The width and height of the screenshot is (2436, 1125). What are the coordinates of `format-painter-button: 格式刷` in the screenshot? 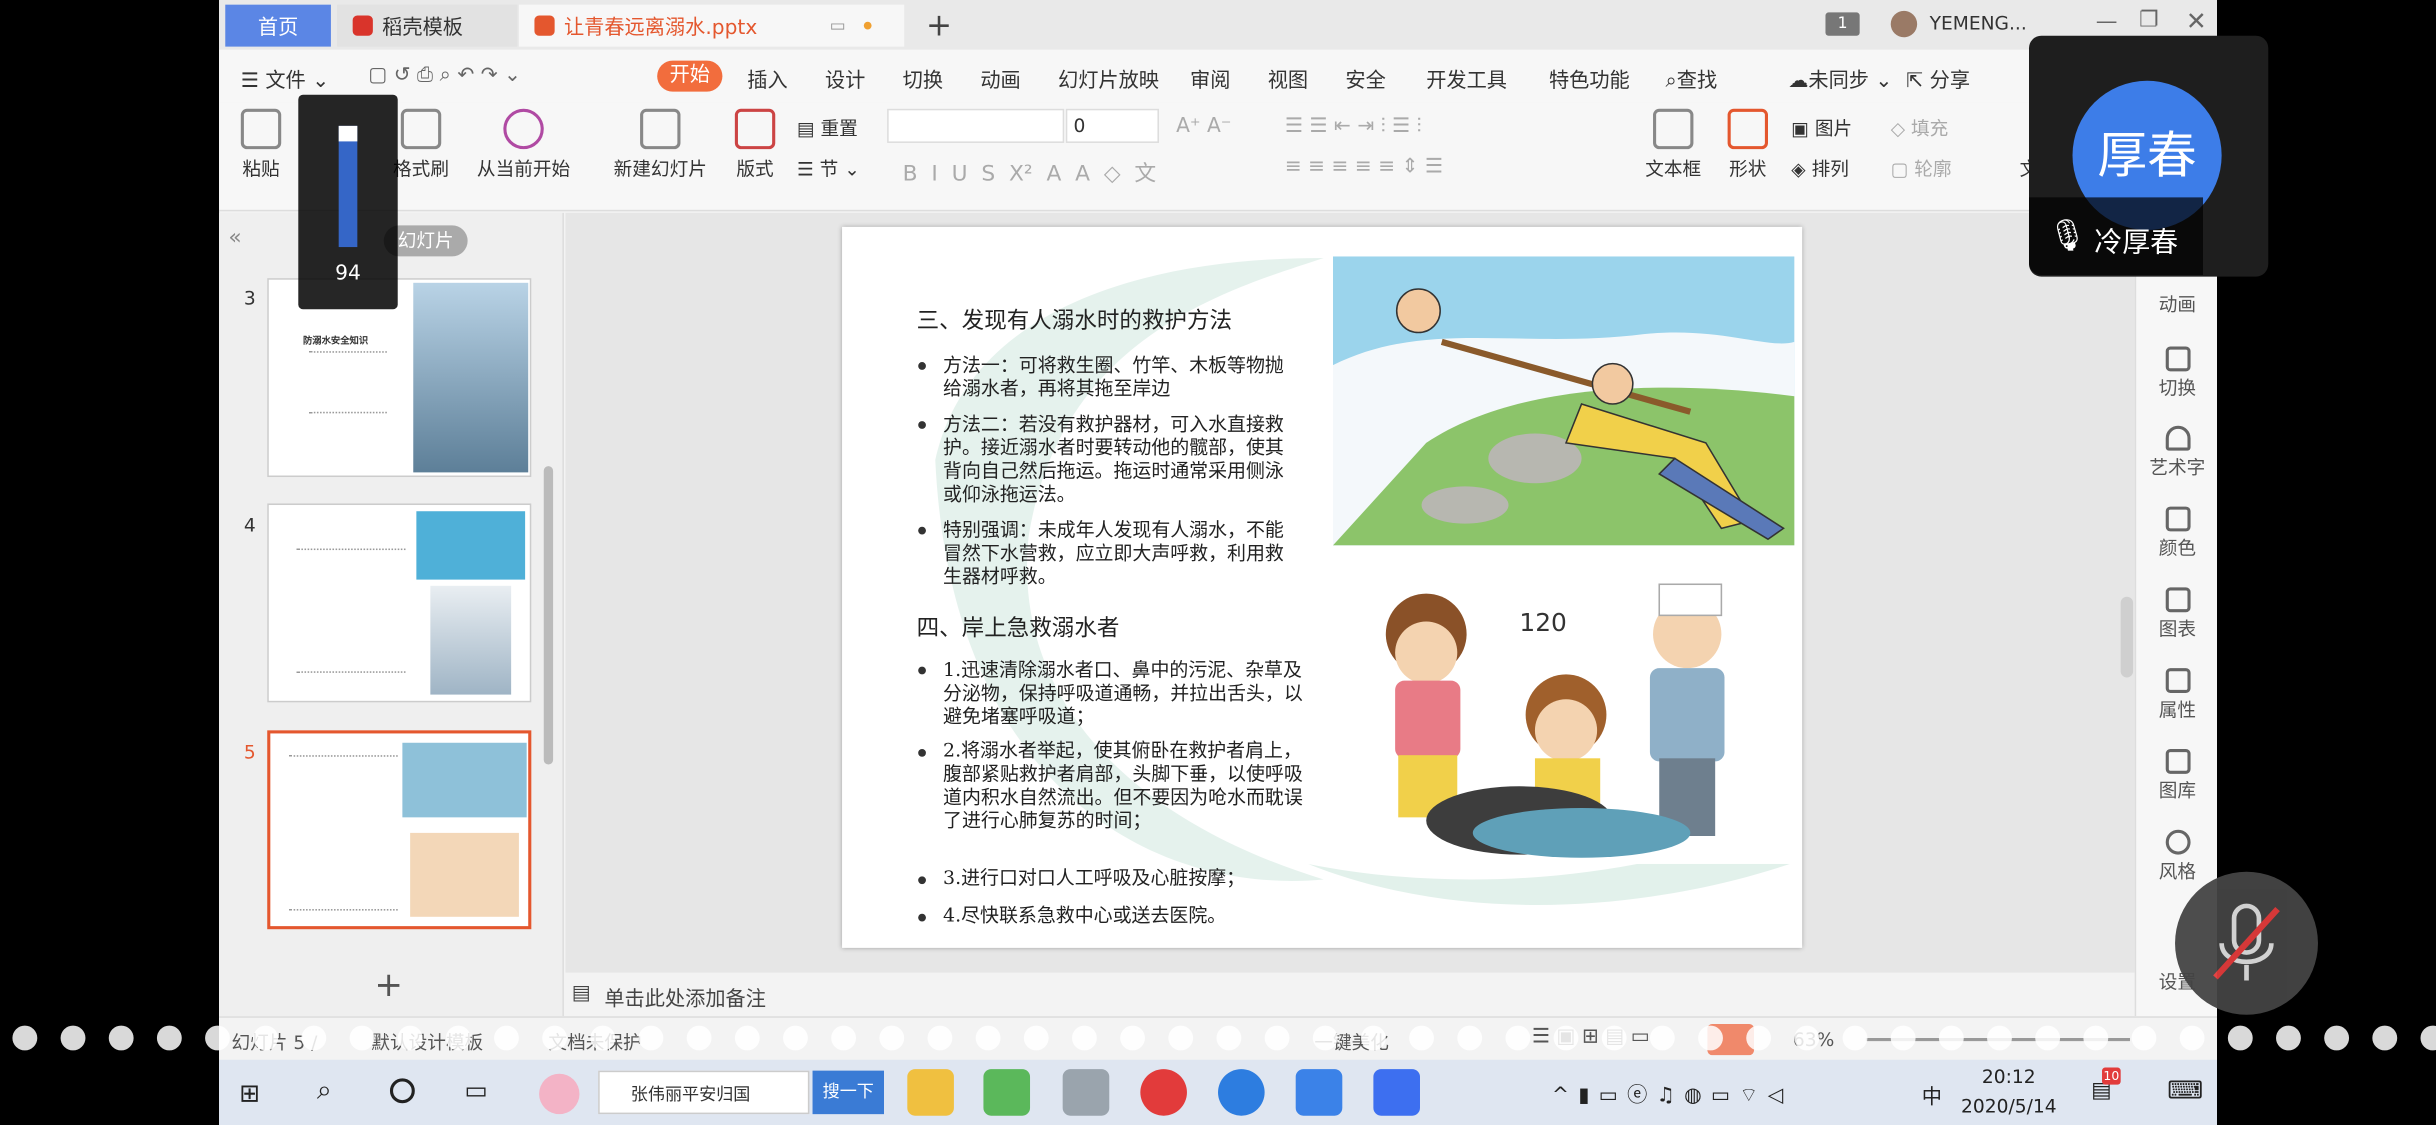 It's located at (421, 145).